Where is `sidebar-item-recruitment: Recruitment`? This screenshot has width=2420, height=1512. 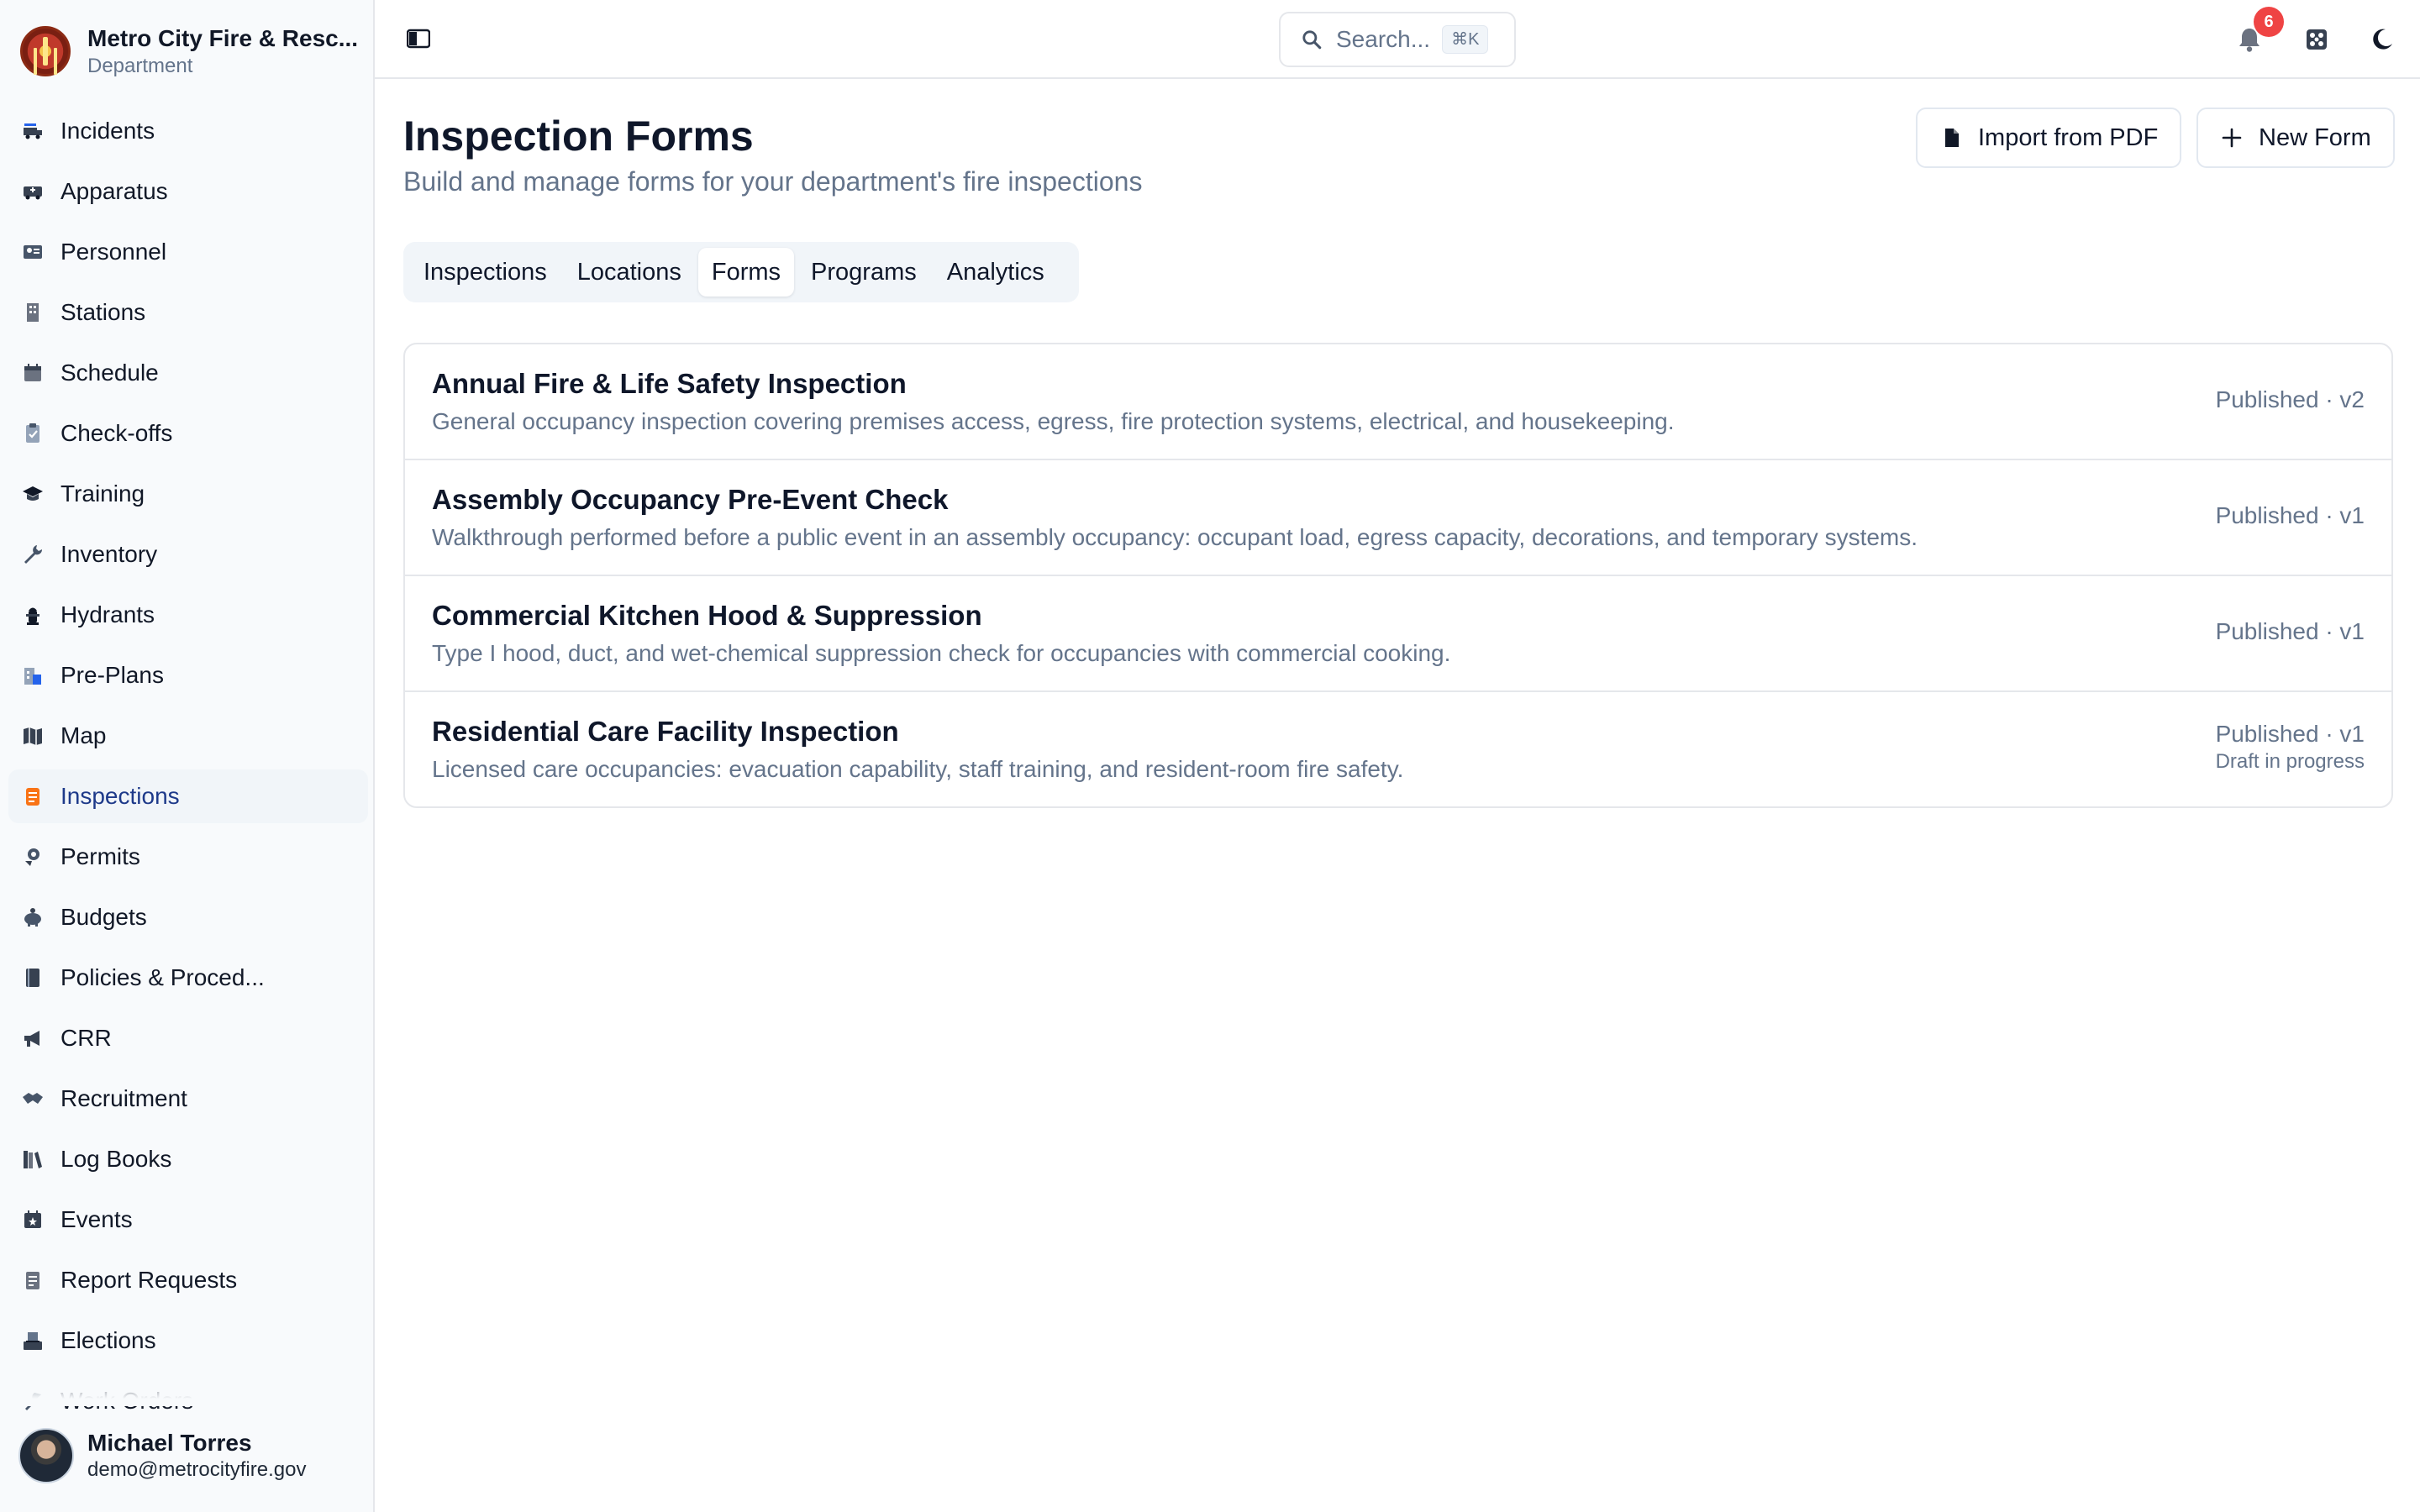 sidebar-item-recruitment: Recruitment is located at coordinates (188, 1099).